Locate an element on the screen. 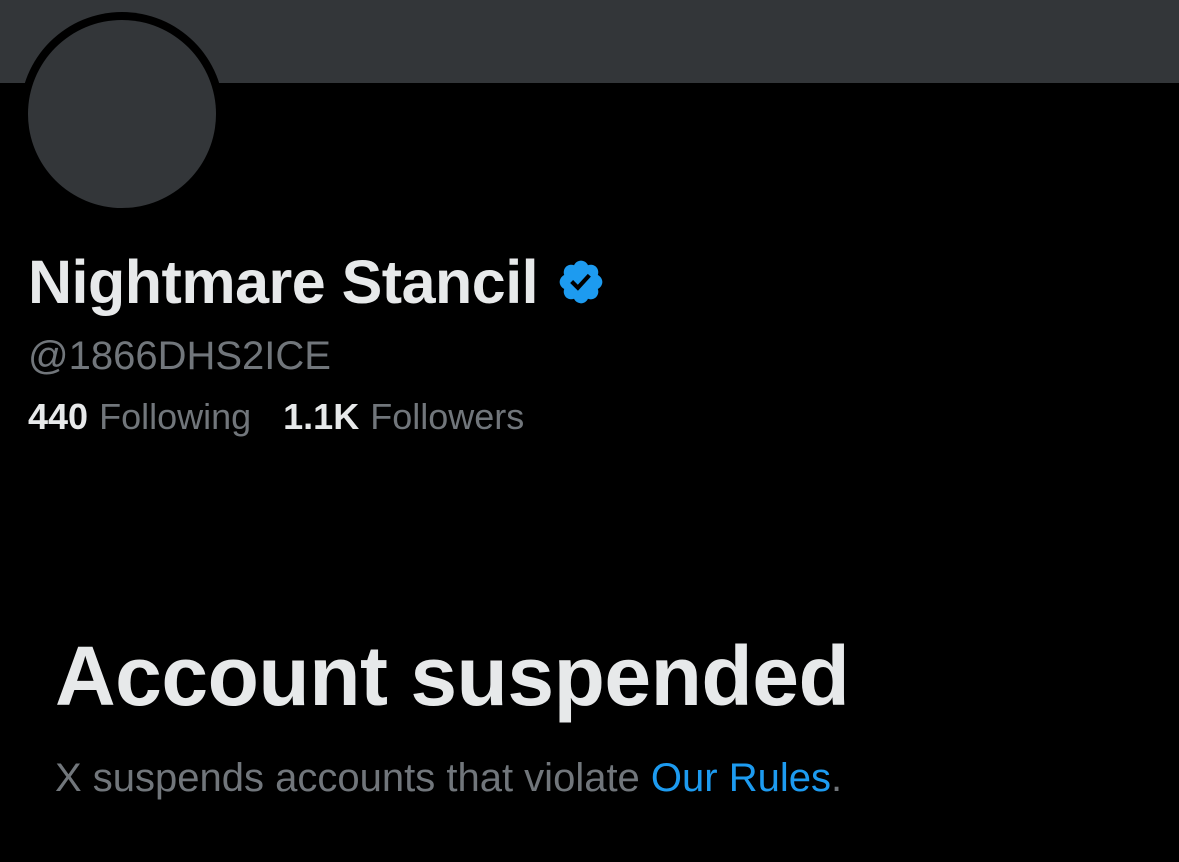 This screenshot has height=862, width=1179. avatar is located at coordinates (122, 114).